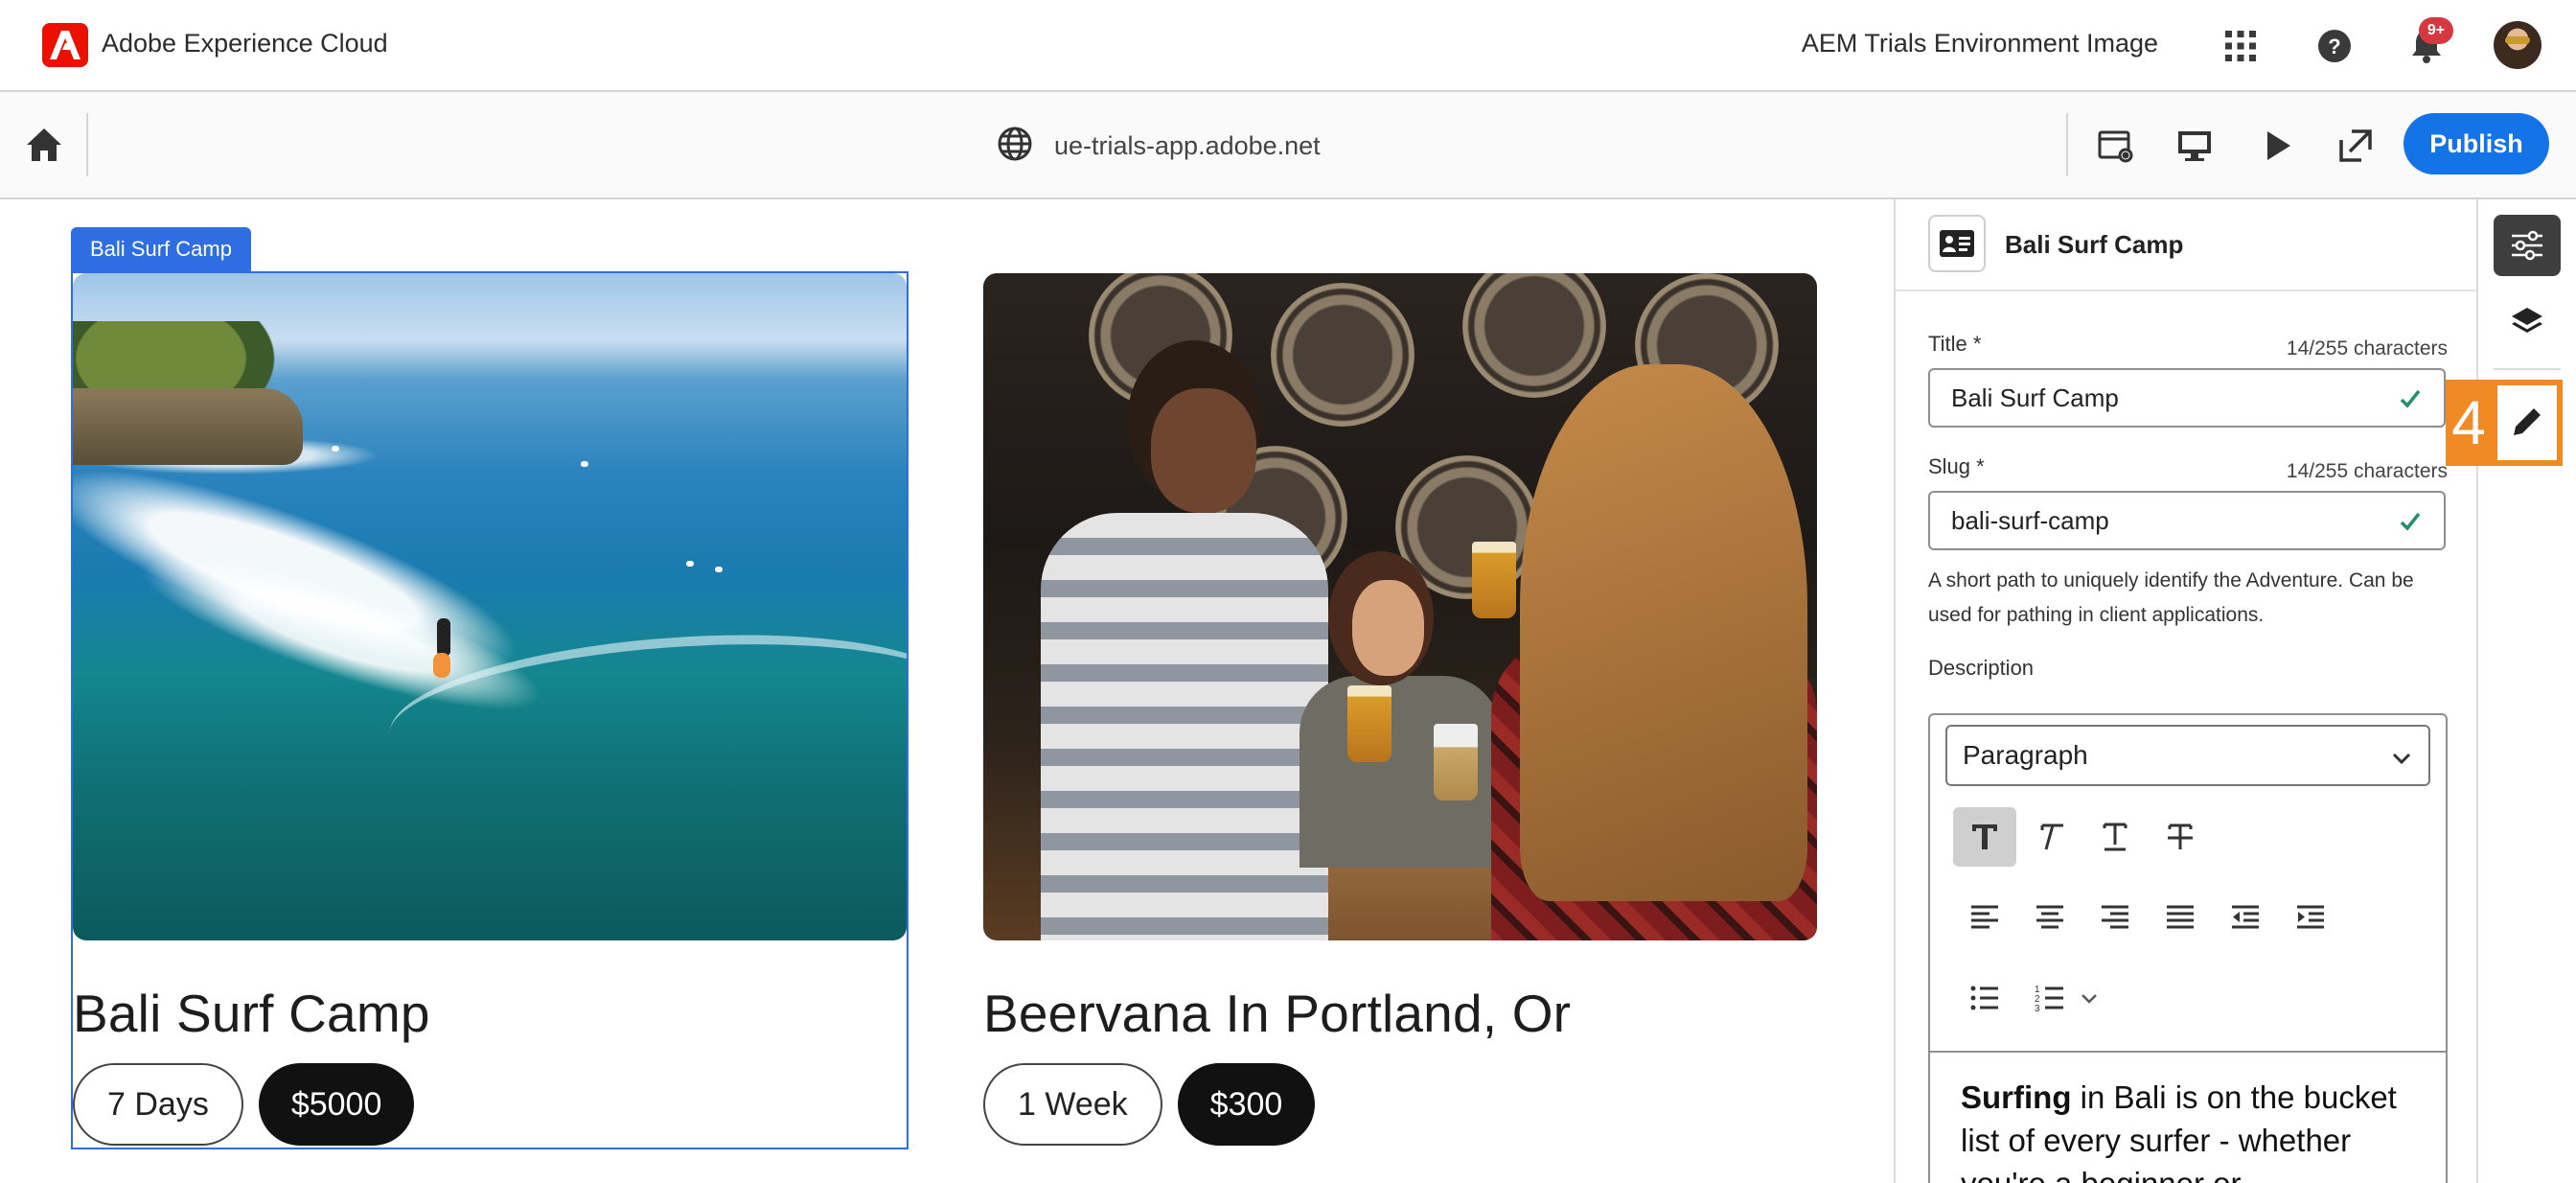 This screenshot has height=1183, width=2576. What do you see at coordinates (2401, 761) in the screenshot?
I see `chevron-down-icon` at bounding box center [2401, 761].